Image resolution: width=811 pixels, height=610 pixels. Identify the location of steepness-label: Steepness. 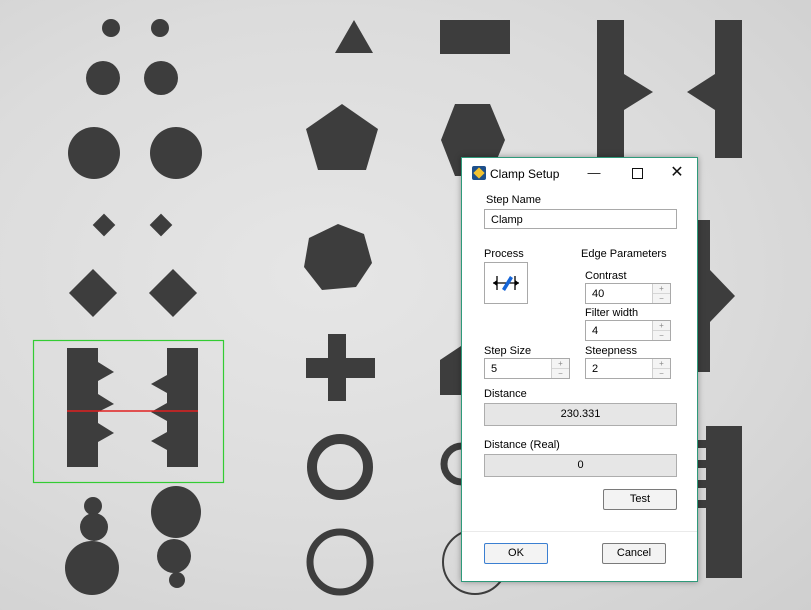
(611, 351).